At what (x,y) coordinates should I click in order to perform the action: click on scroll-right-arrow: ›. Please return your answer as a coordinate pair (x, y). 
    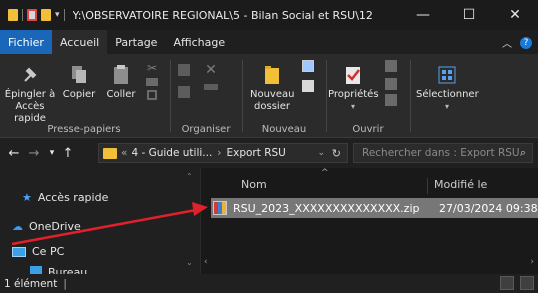
    Looking at the image, I should click on (532, 262).